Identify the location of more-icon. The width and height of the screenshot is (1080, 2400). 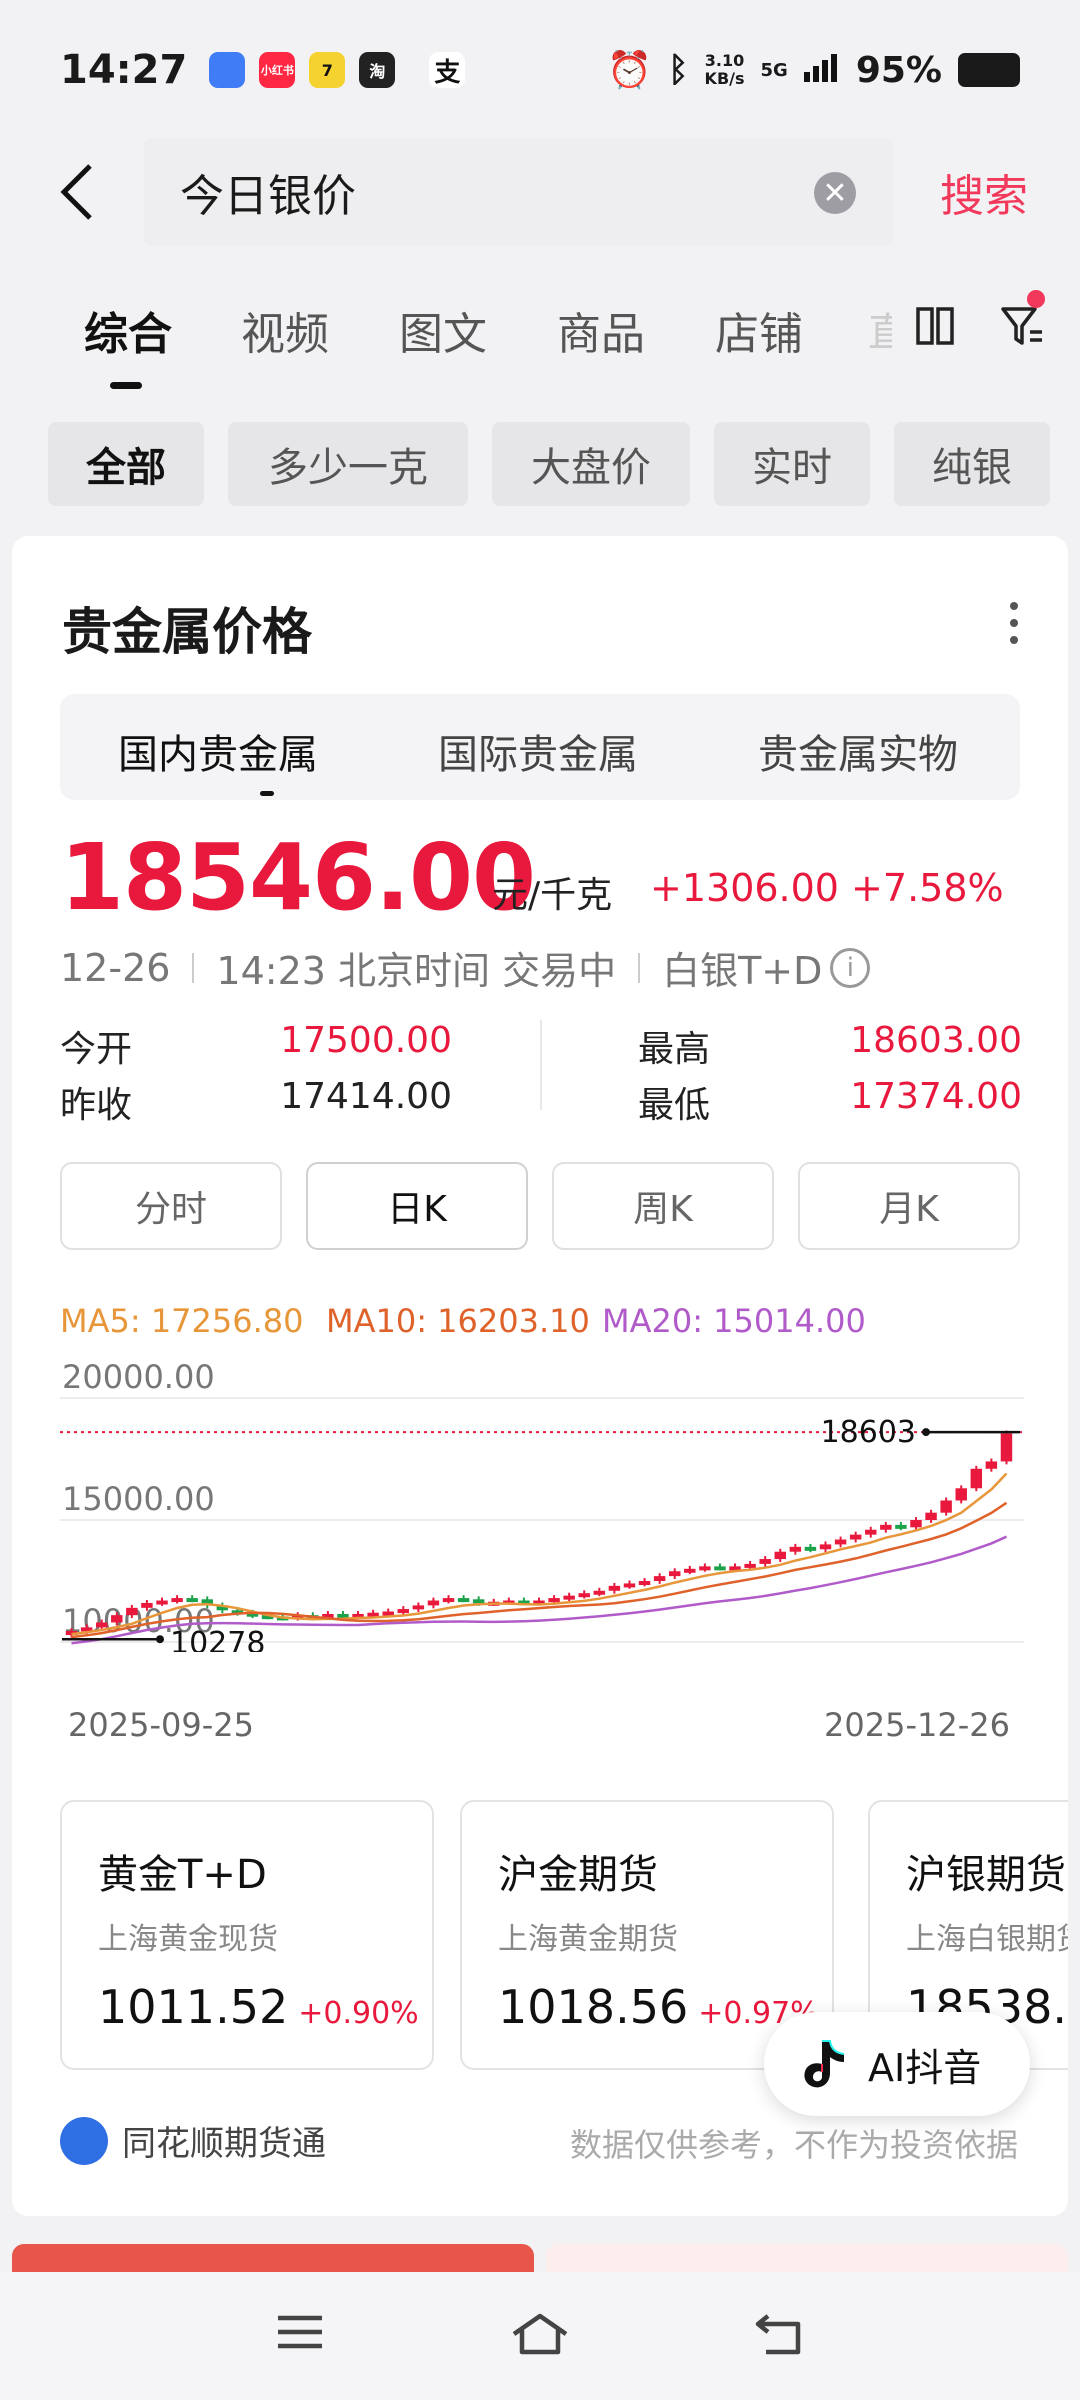
(1014, 627).